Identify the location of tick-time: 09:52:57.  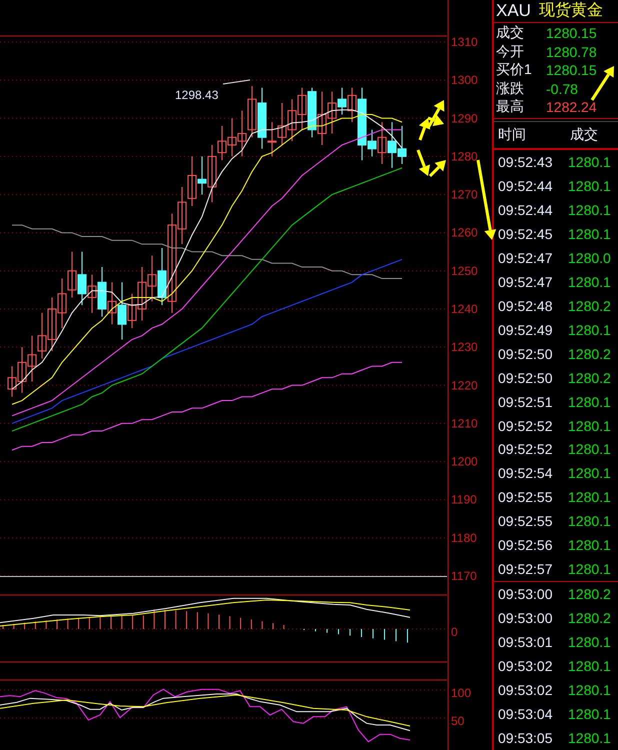
(525, 569).